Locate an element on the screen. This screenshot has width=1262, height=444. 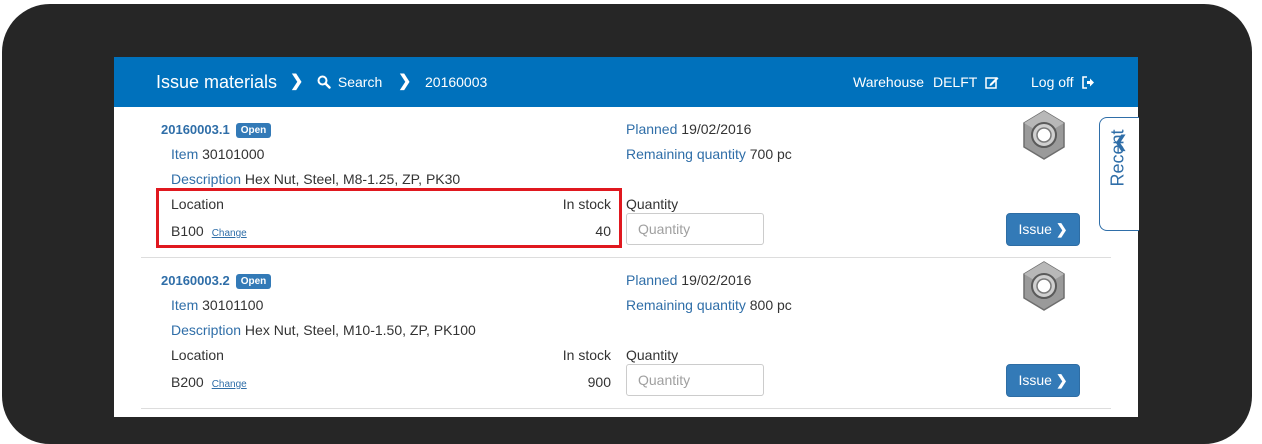
logoff-label: Log off is located at coordinates (1052, 82).